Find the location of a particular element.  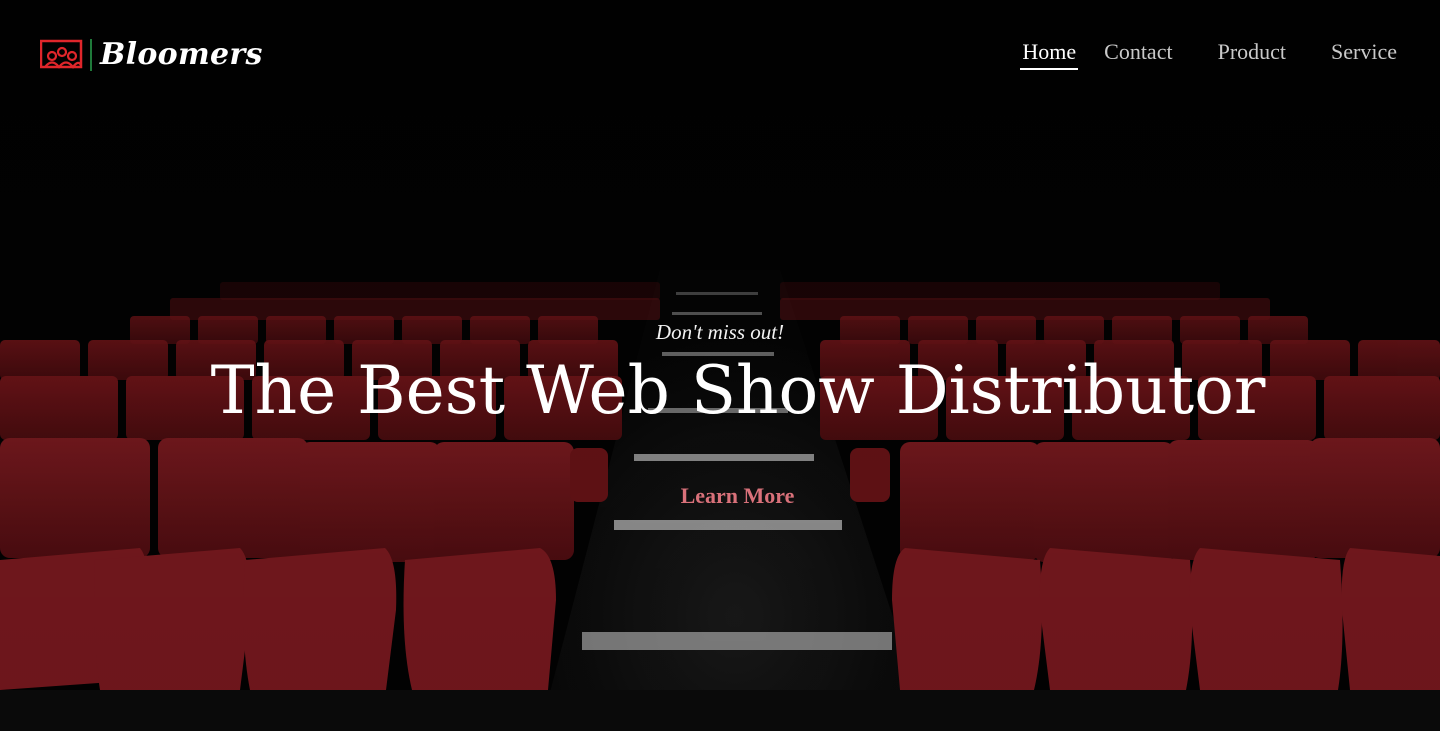

audience-icon is located at coordinates (61, 54).